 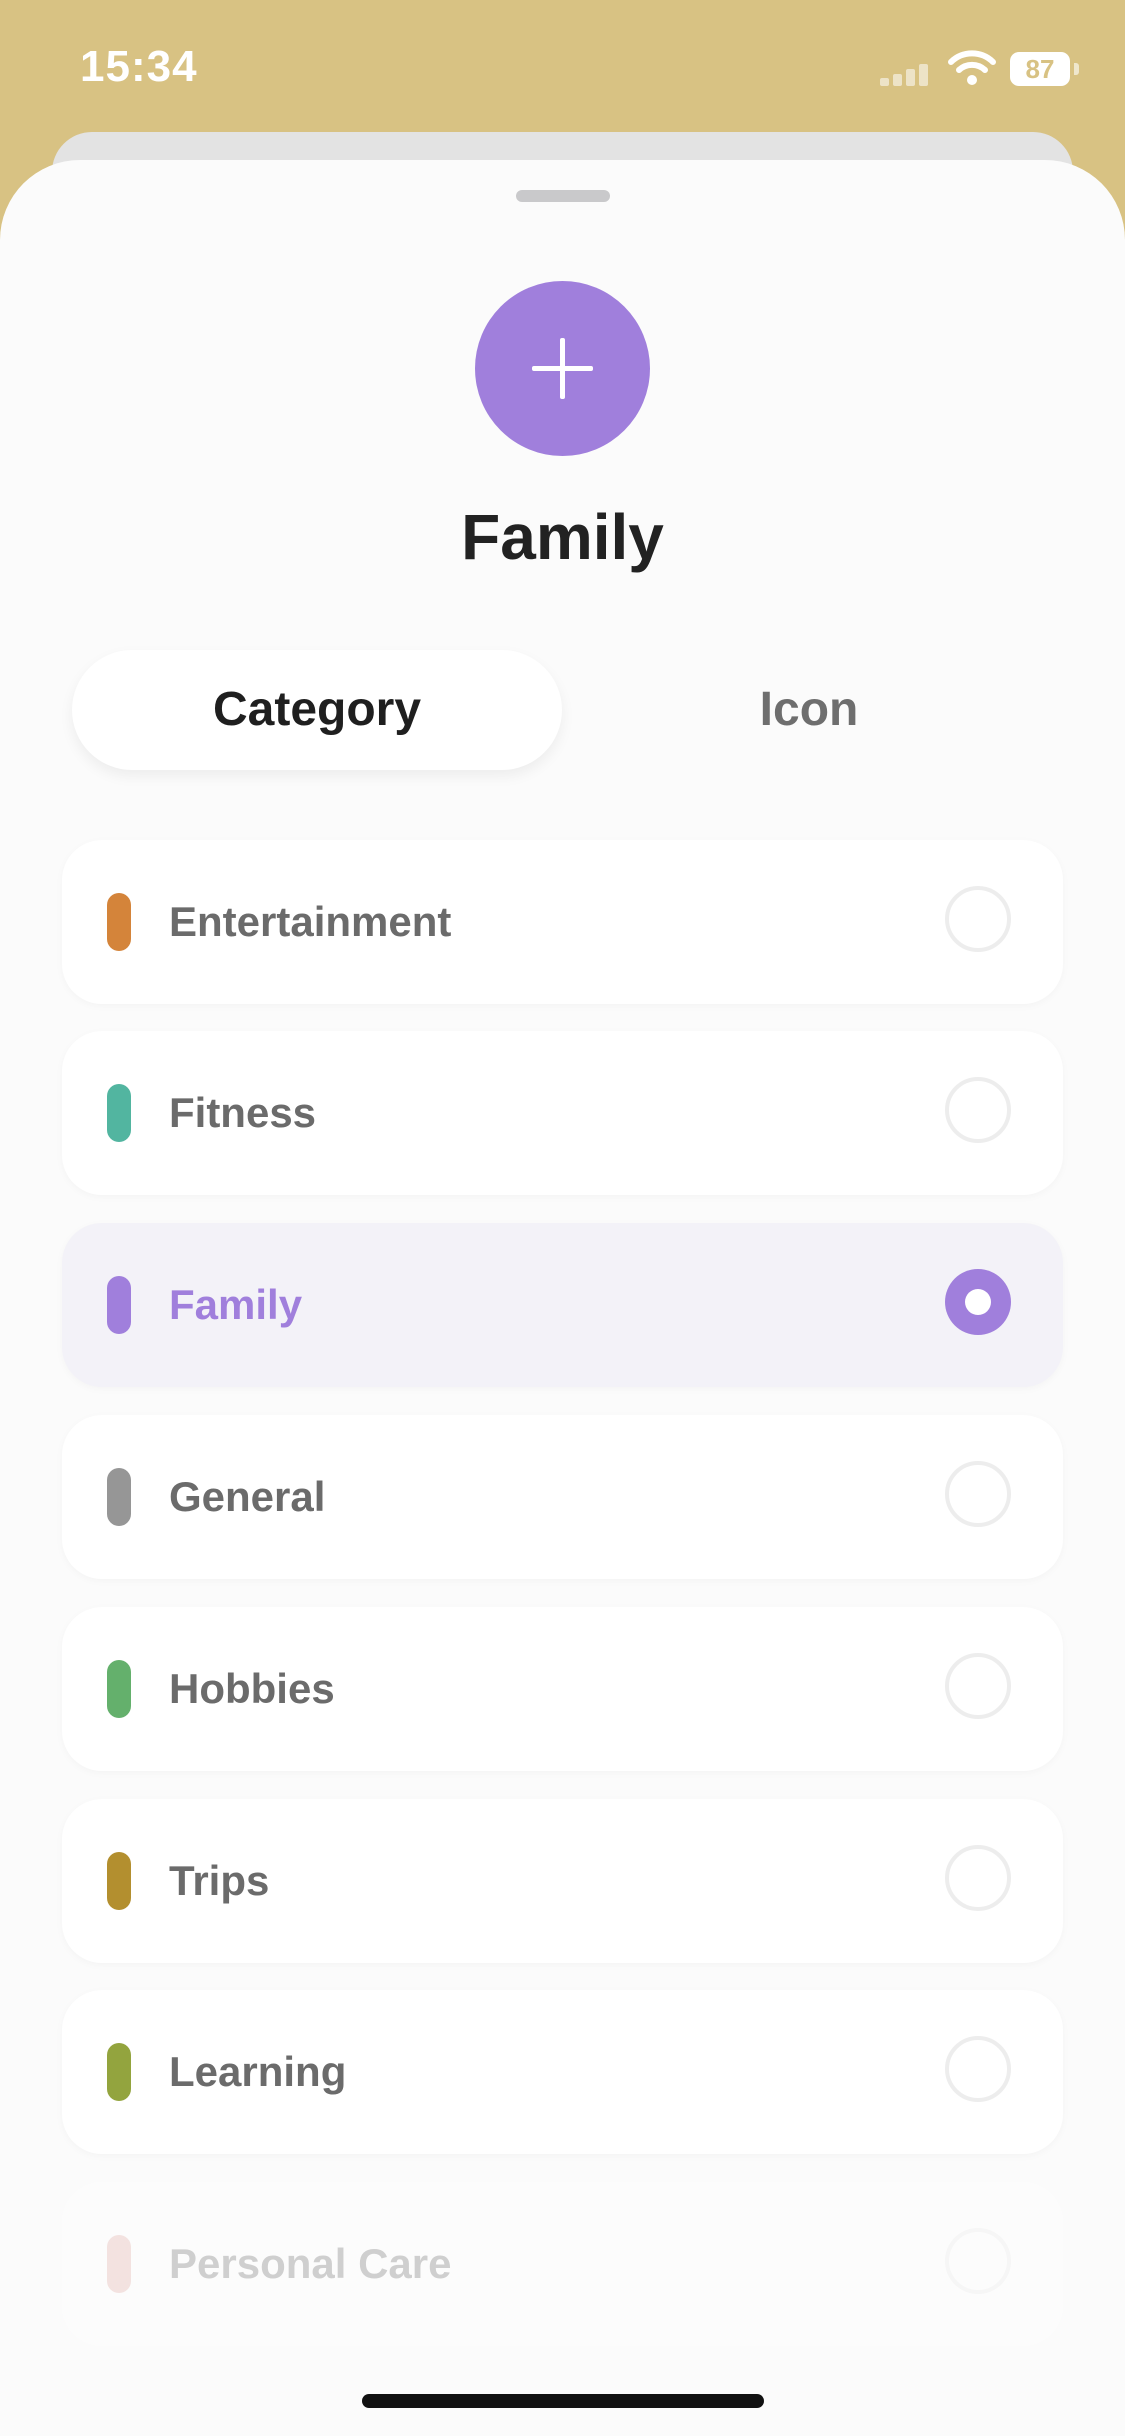 What do you see at coordinates (219, 1880) in the screenshot?
I see `category-label: Trips` at bounding box center [219, 1880].